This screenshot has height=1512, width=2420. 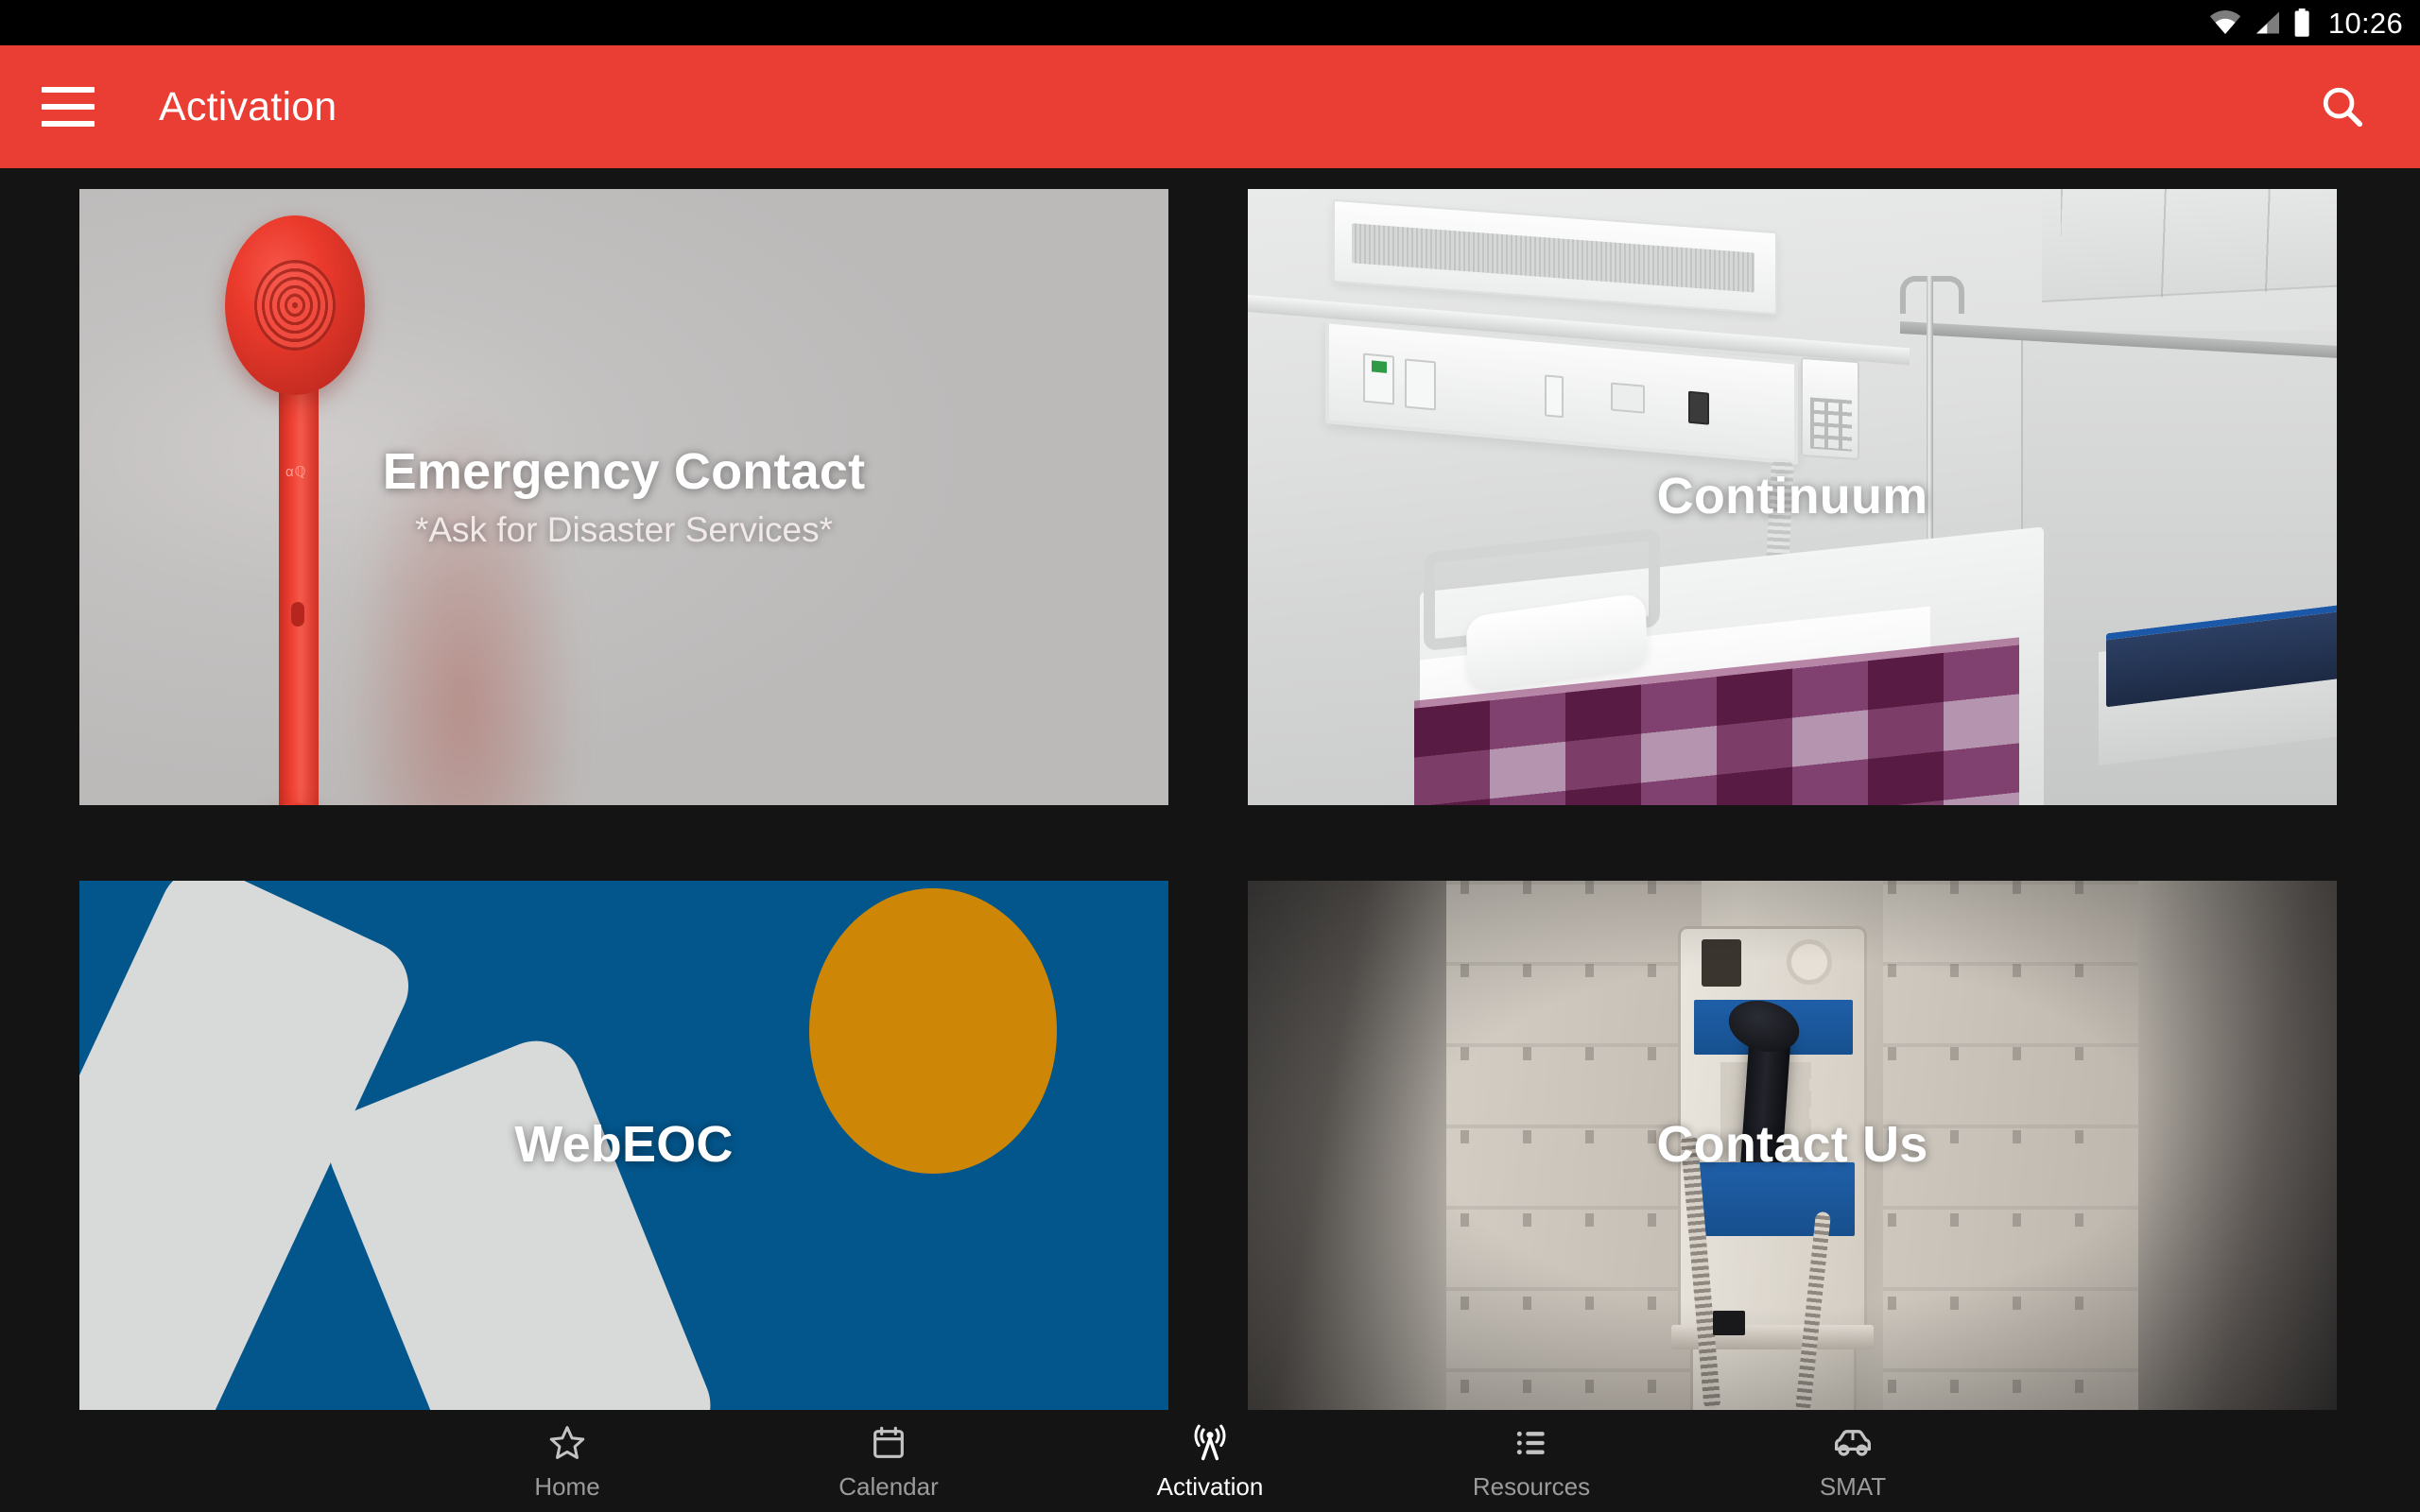 I want to click on nav-item-calendar: Calendar, so click(x=888, y=1460).